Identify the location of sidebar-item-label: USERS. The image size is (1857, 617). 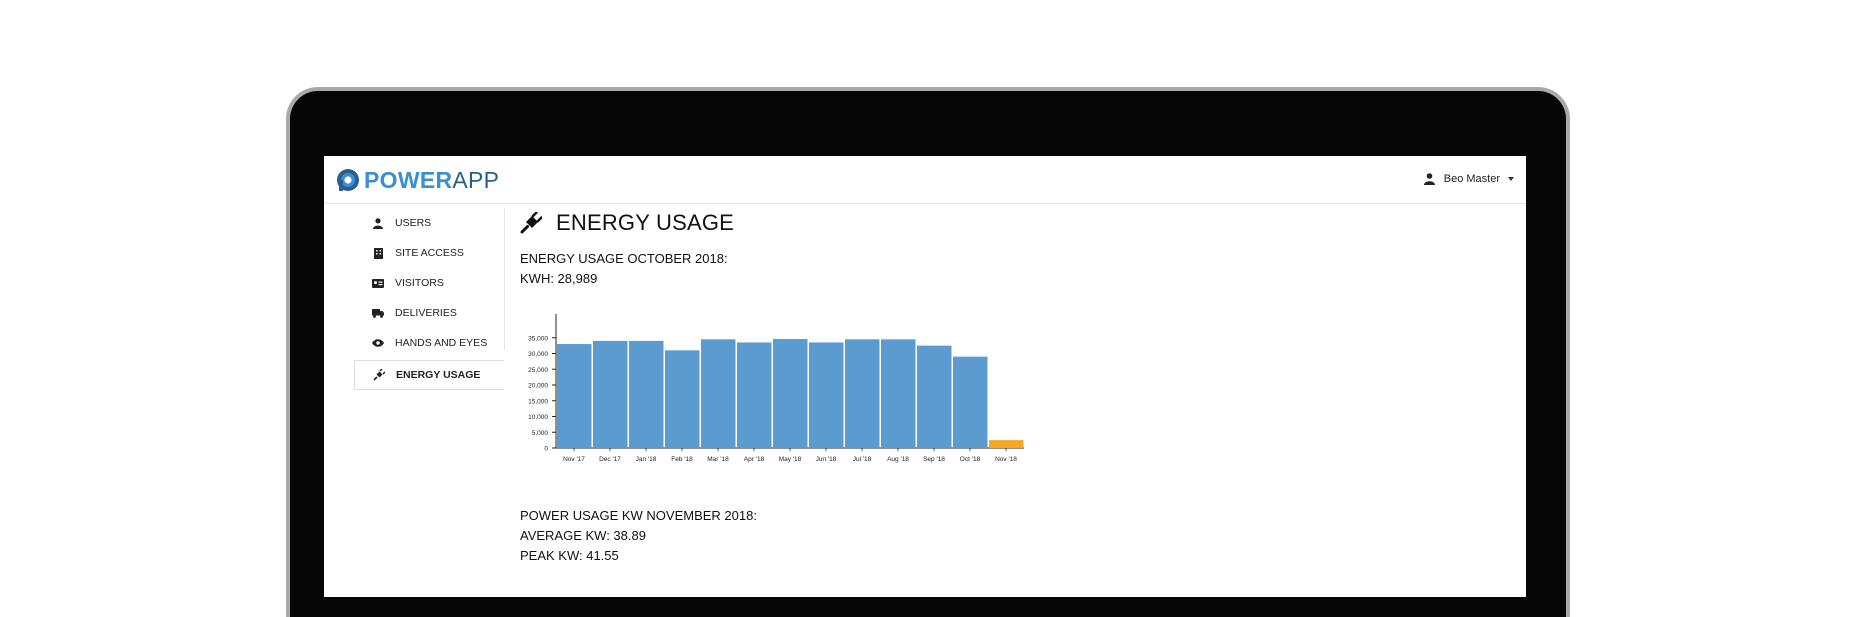
(413, 223).